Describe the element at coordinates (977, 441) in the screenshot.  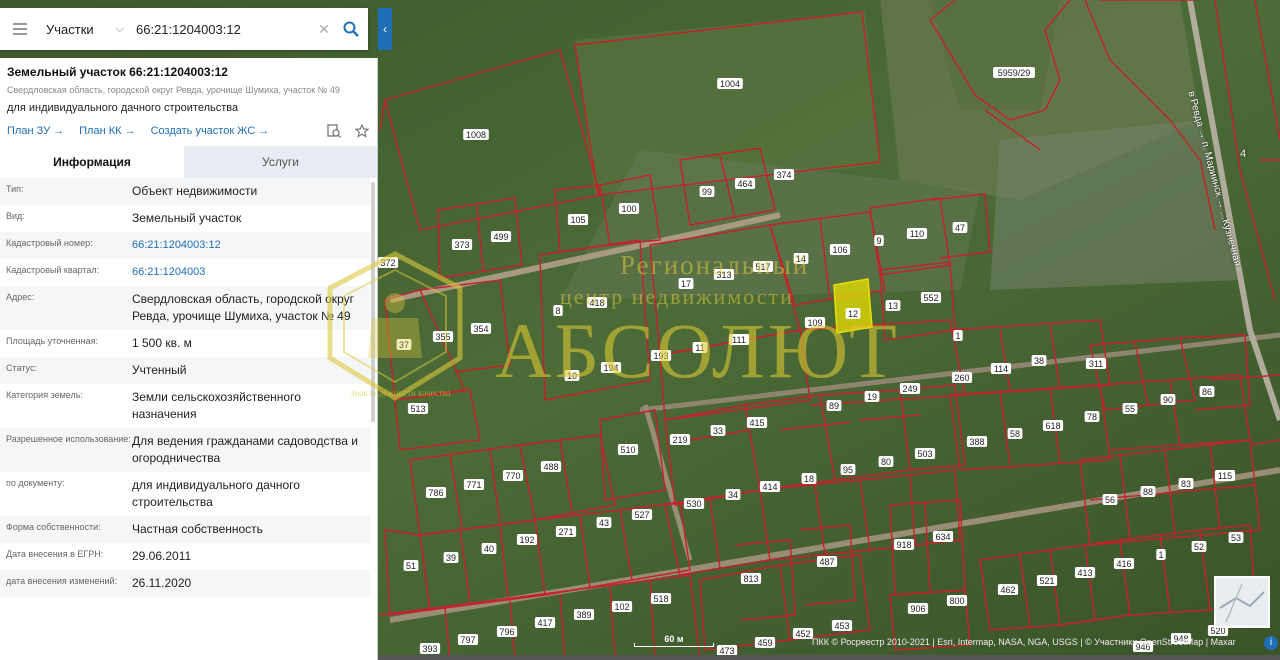
I see `plot-number-label: 388` at that location.